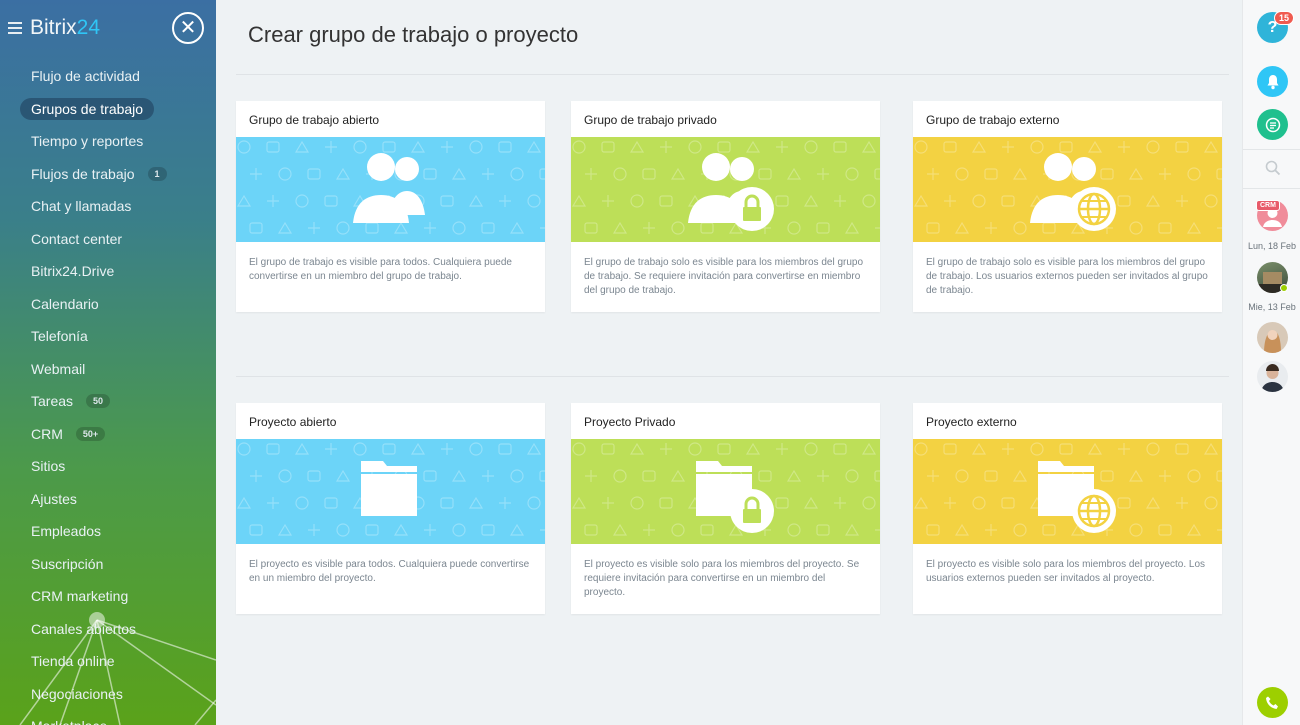  What do you see at coordinates (85, 76) in the screenshot?
I see `sidebar-item-label: Flujo de actividad` at bounding box center [85, 76].